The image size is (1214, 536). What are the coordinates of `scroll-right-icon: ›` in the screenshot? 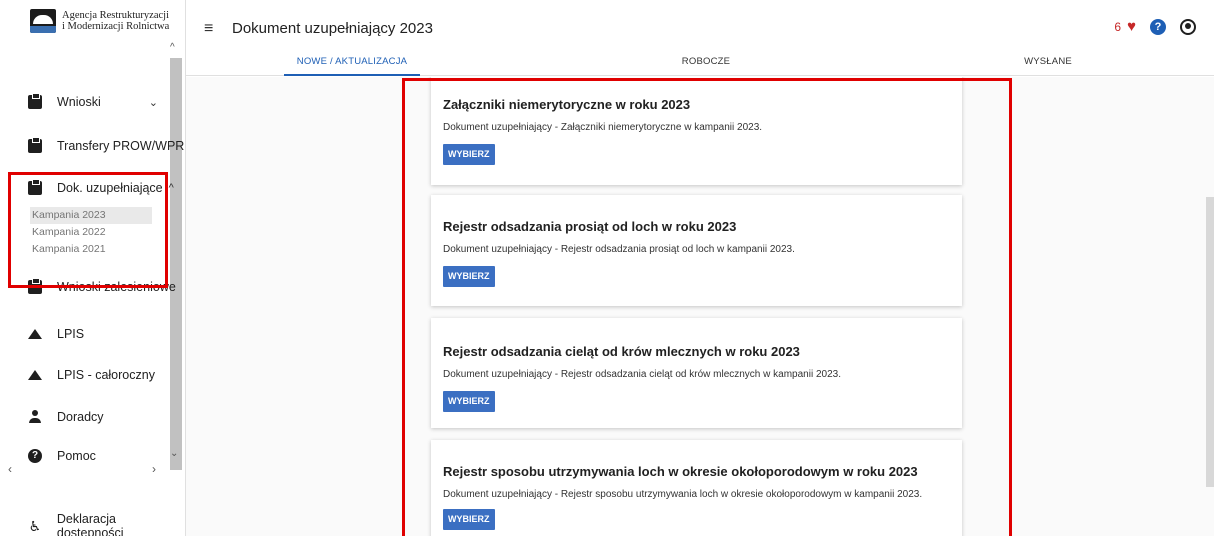 It's located at (154, 469).